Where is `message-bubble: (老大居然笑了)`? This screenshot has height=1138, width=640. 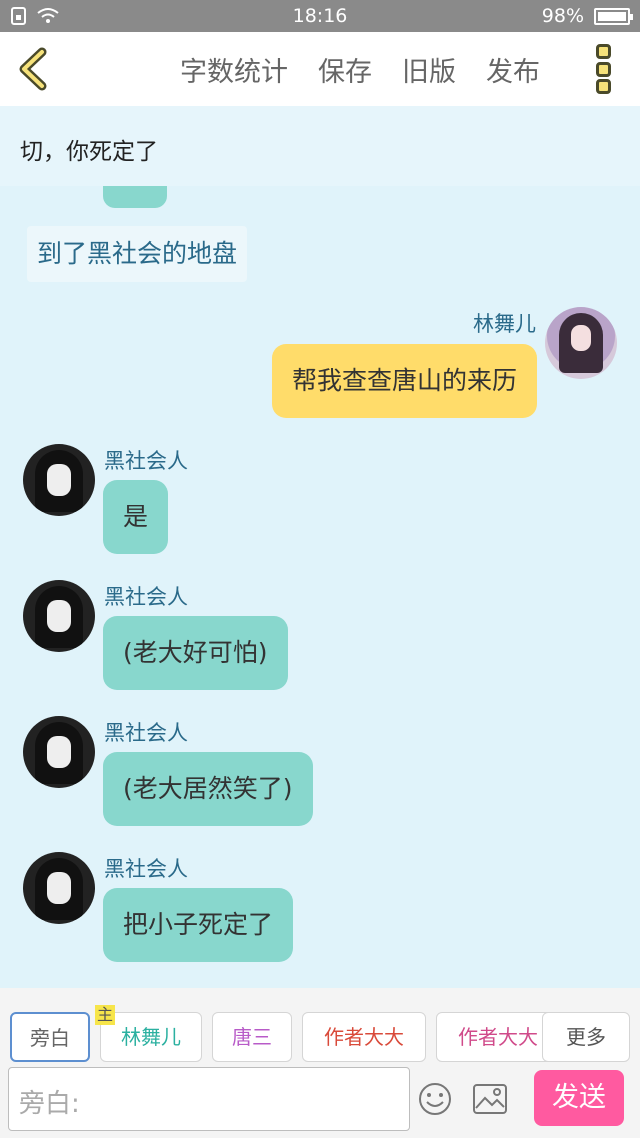 message-bubble: (老大居然笑了) is located at coordinates (208, 789).